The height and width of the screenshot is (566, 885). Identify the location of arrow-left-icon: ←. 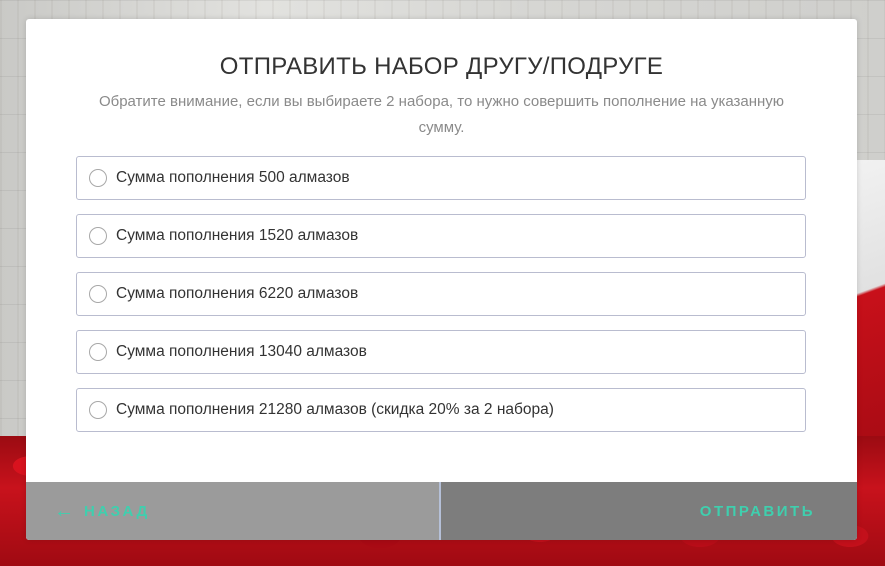
(64, 511).